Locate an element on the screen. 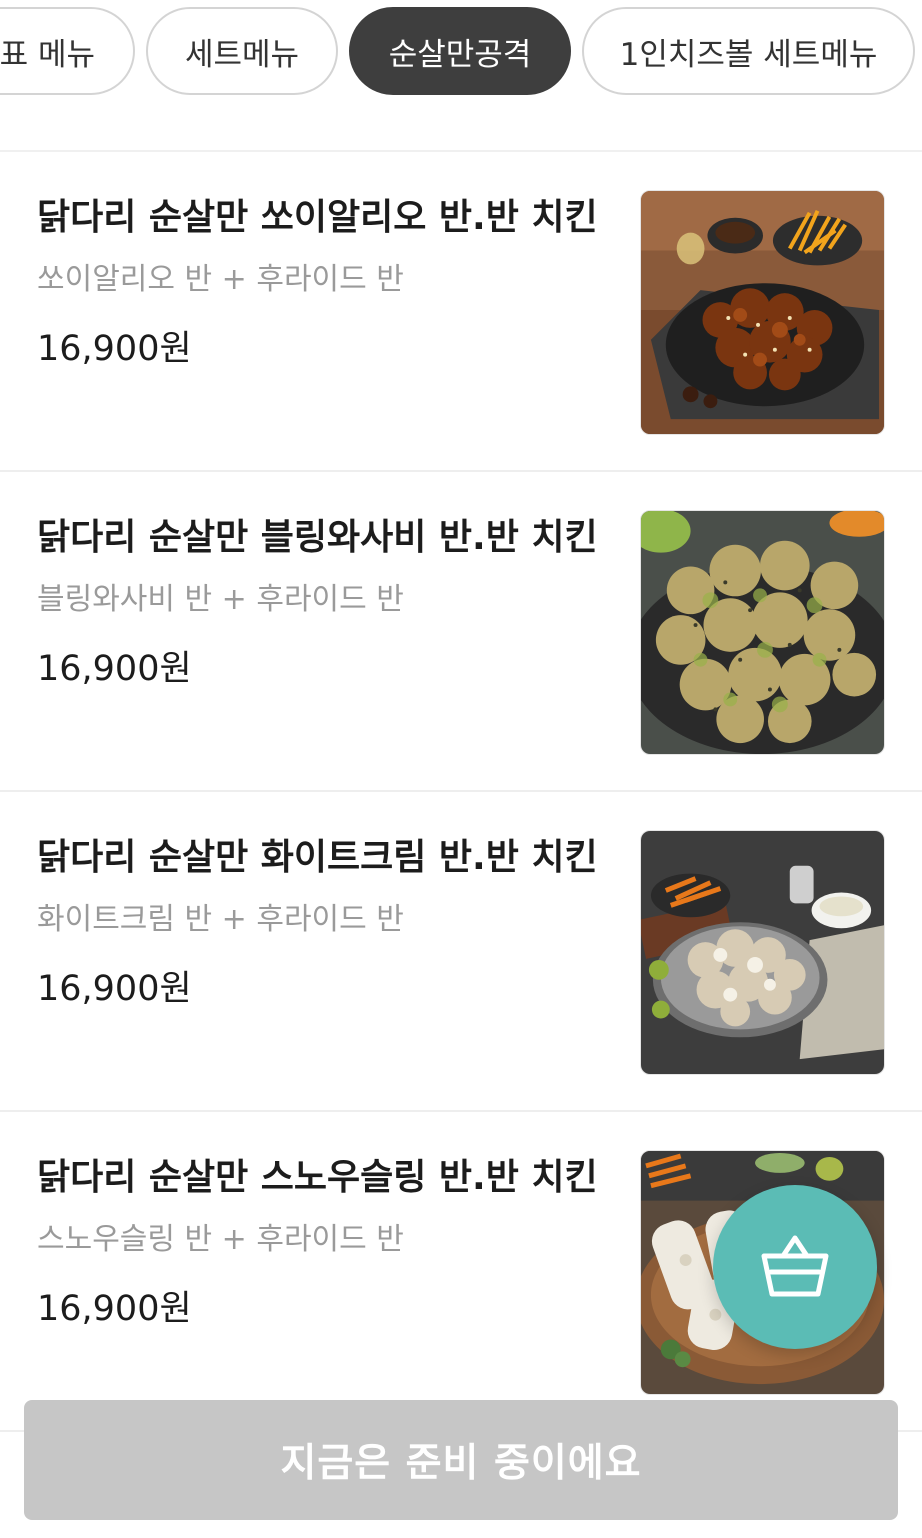  menu-item-name: 닭다리 순살만 블링와사비 반.반 치킨 is located at coordinates (317, 537).